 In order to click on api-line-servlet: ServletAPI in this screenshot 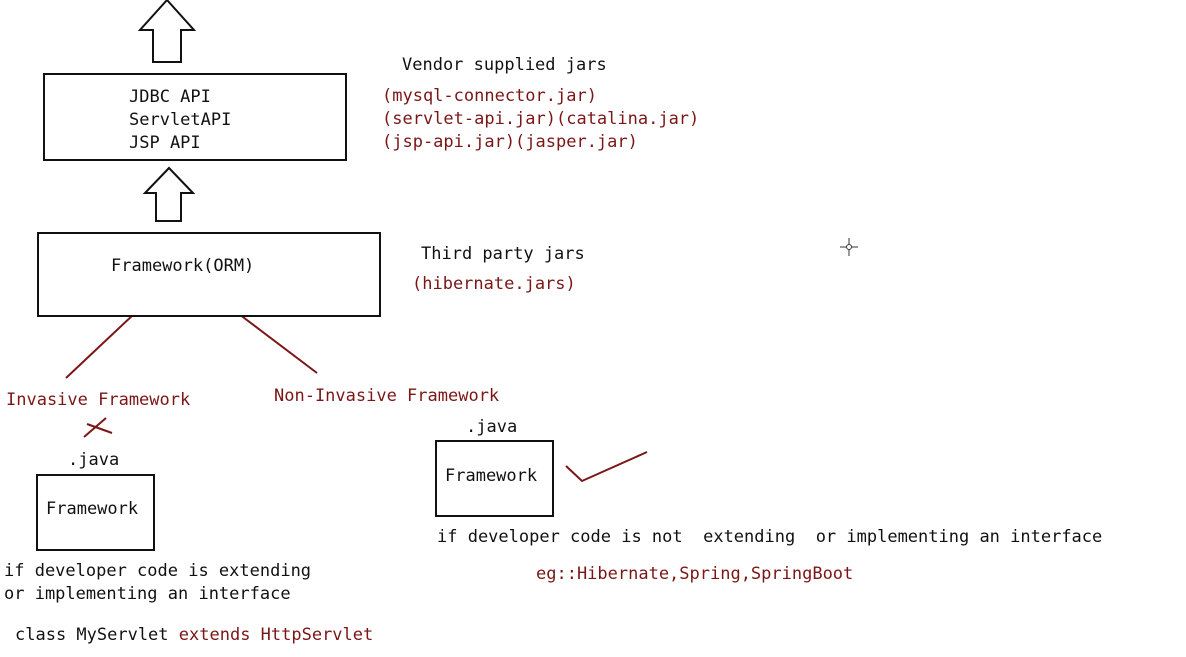, I will do `click(180, 120)`.